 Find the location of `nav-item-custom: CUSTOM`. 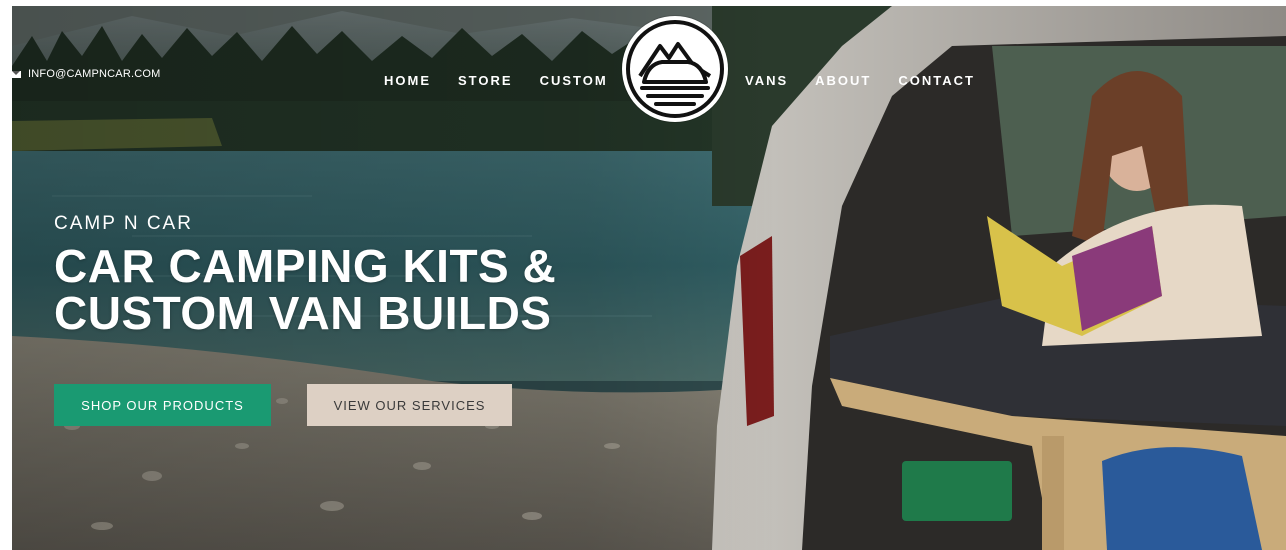

nav-item-custom: CUSTOM is located at coordinates (574, 80).